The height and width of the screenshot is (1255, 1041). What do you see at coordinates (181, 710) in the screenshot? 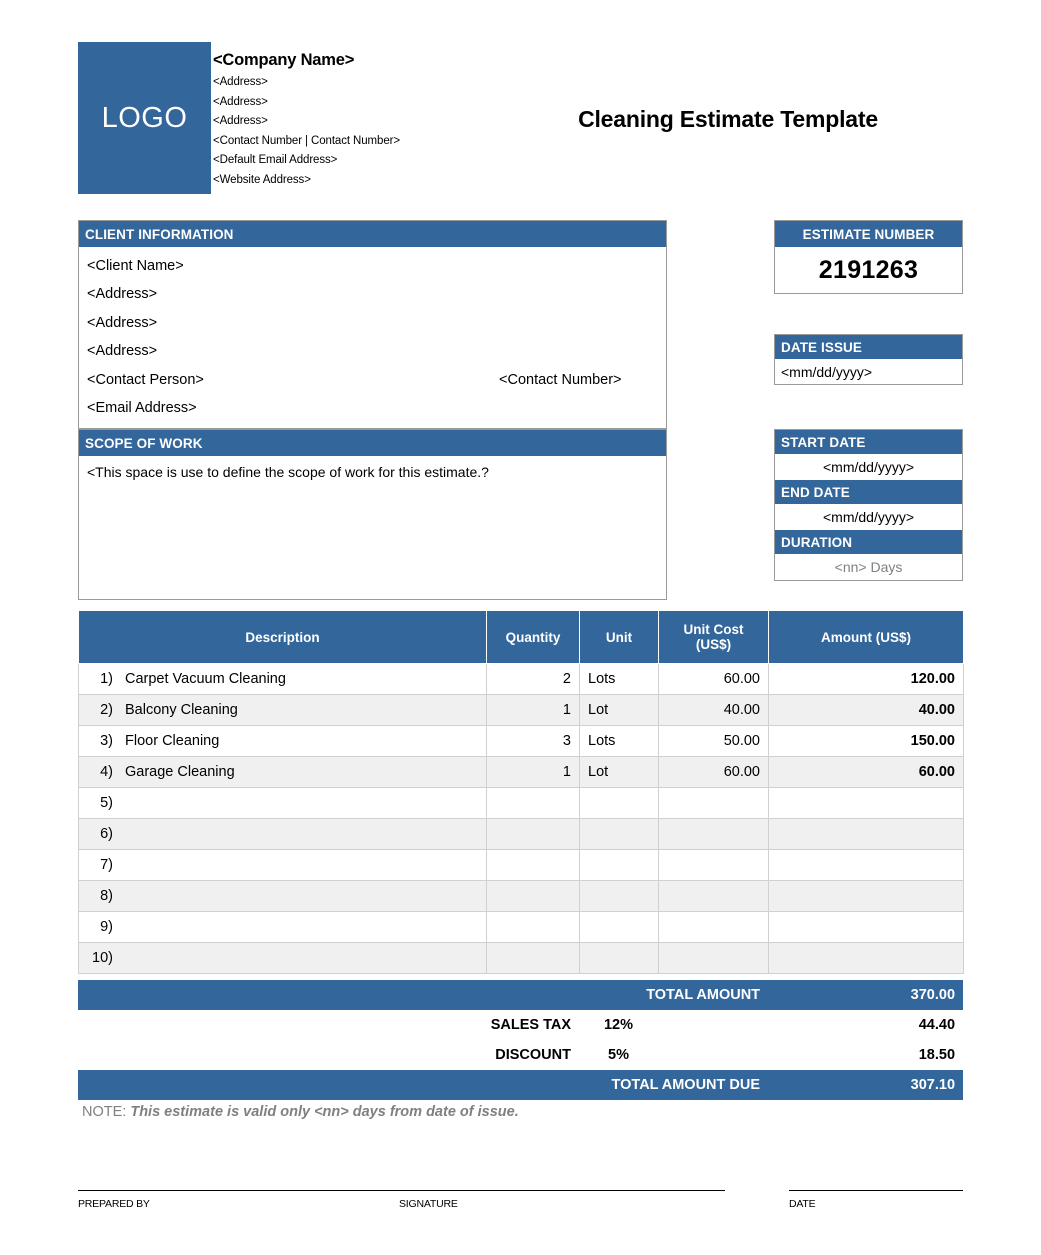
I see `description-text: Balcony Cleaning` at bounding box center [181, 710].